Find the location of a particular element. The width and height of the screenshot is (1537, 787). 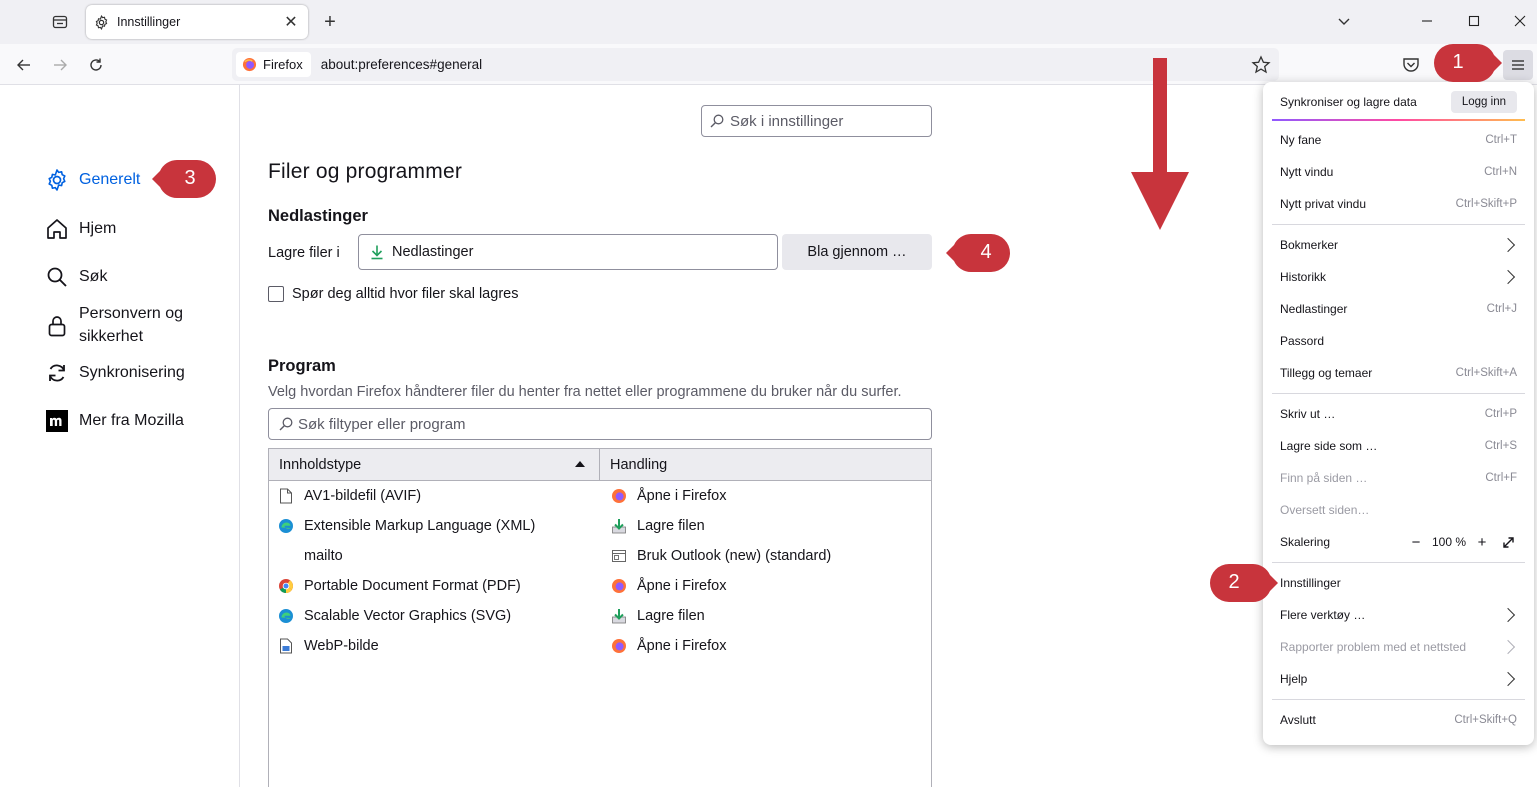

always-ask-checkbox is located at coordinates (276, 294).